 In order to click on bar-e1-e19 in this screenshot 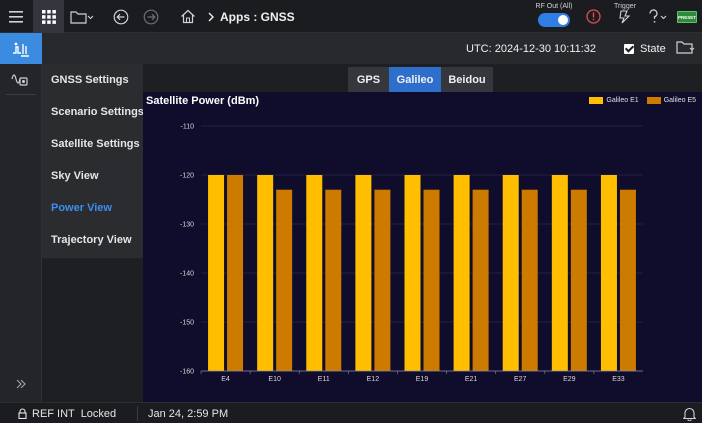, I will do `click(412, 273)`.